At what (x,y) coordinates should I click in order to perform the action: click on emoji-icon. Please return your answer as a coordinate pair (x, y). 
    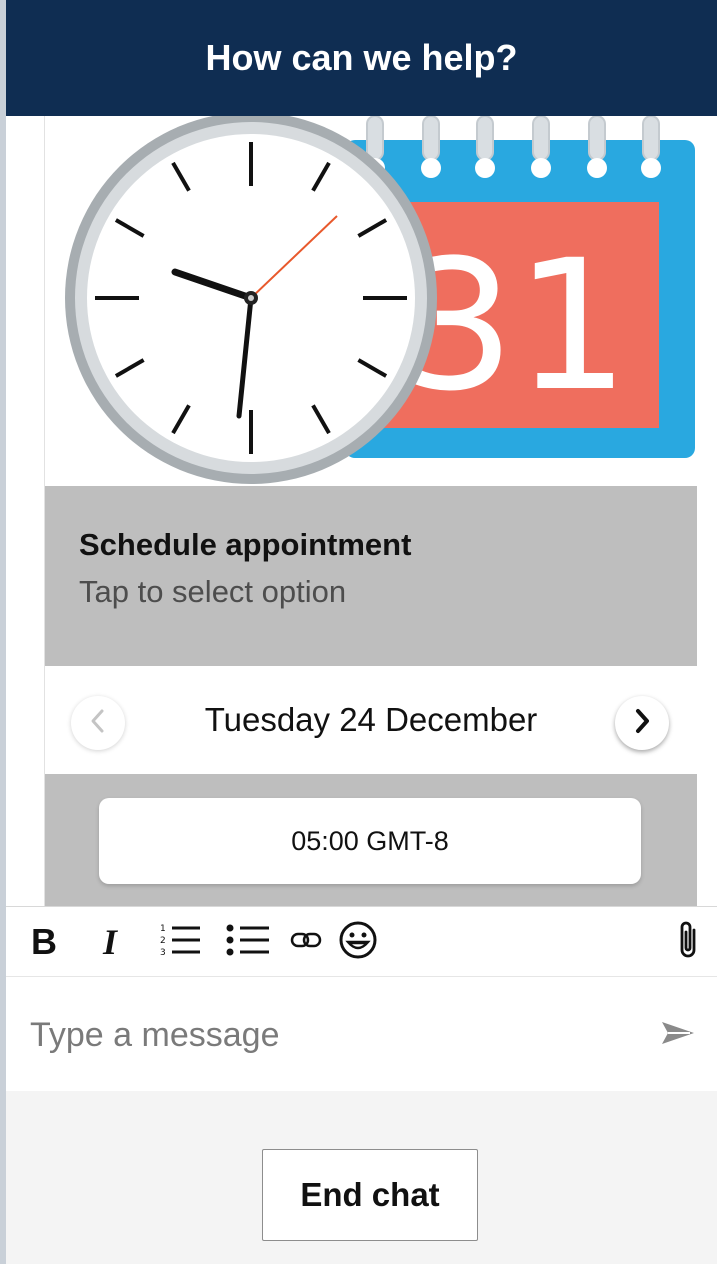
    Looking at the image, I should click on (358, 942).